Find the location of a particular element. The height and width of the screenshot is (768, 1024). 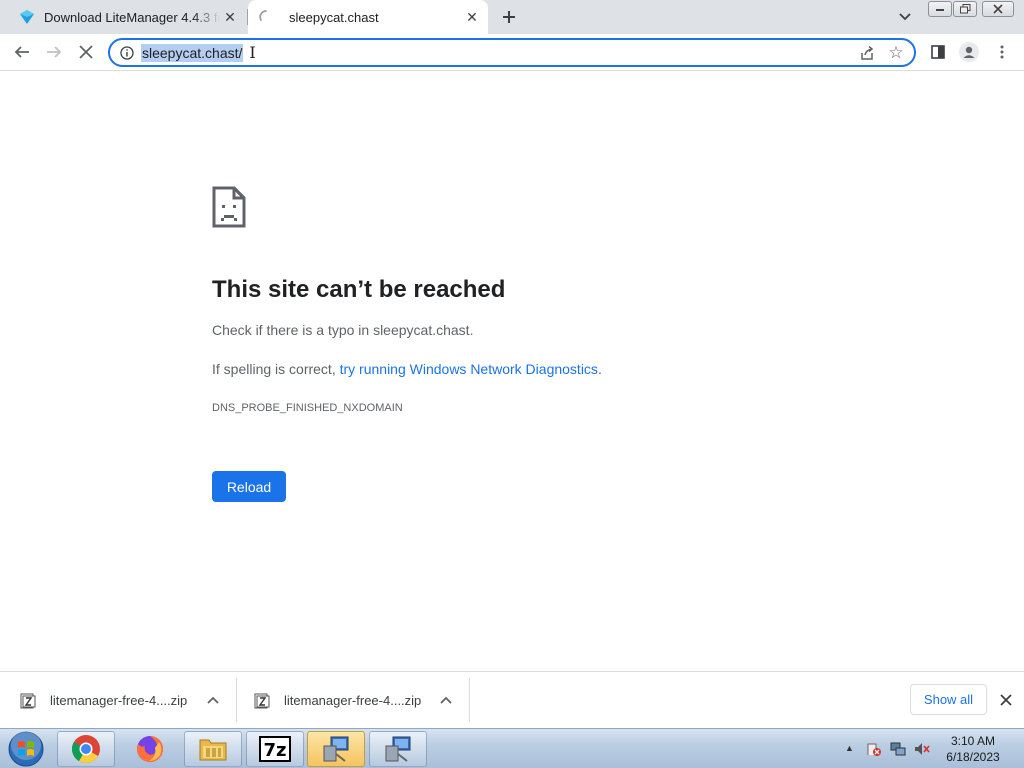

minimize-icon is located at coordinates (940, 10).